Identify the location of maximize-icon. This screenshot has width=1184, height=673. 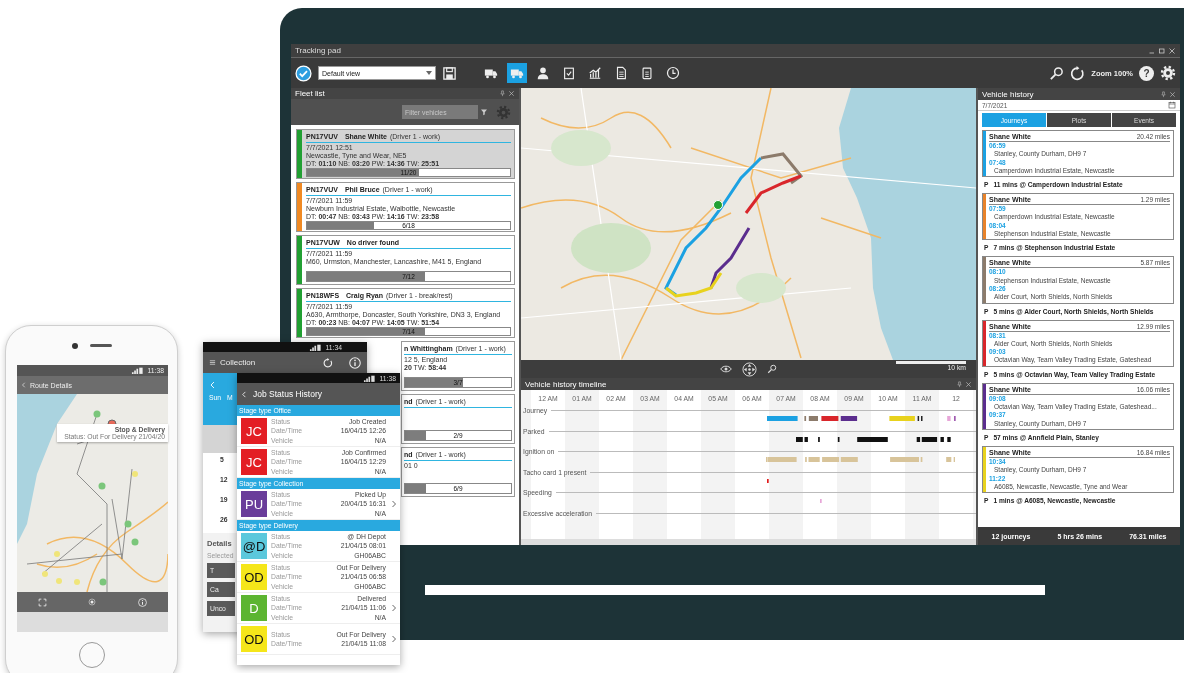
(1162, 50).